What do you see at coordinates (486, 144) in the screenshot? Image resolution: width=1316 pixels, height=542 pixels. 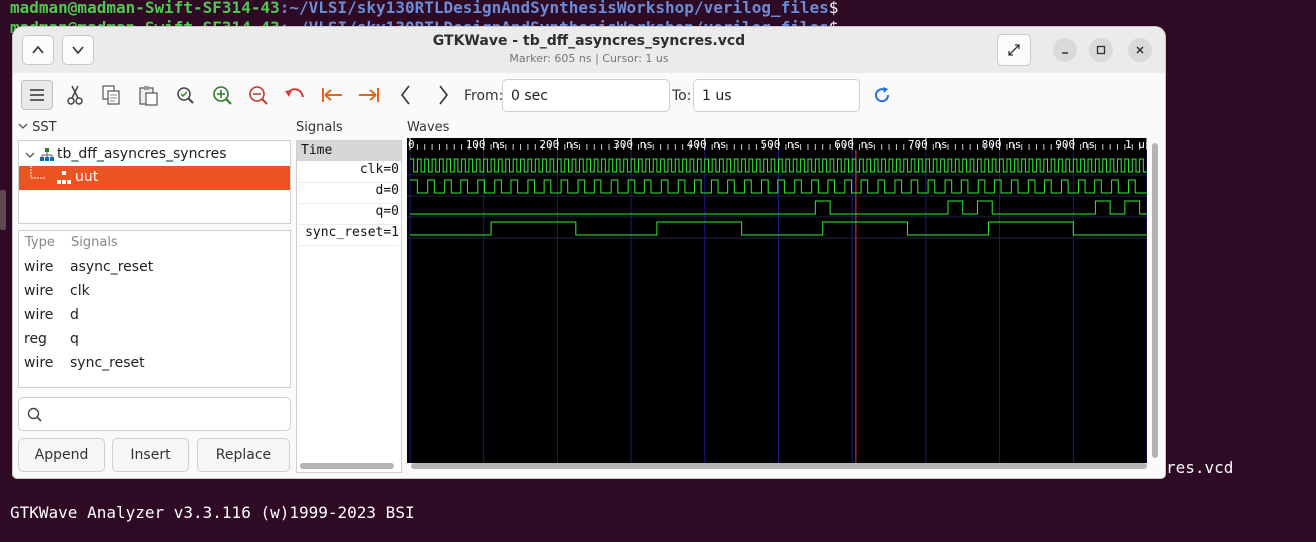 I see `time-tick-label: 100 ns` at bounding box center [486, 144].